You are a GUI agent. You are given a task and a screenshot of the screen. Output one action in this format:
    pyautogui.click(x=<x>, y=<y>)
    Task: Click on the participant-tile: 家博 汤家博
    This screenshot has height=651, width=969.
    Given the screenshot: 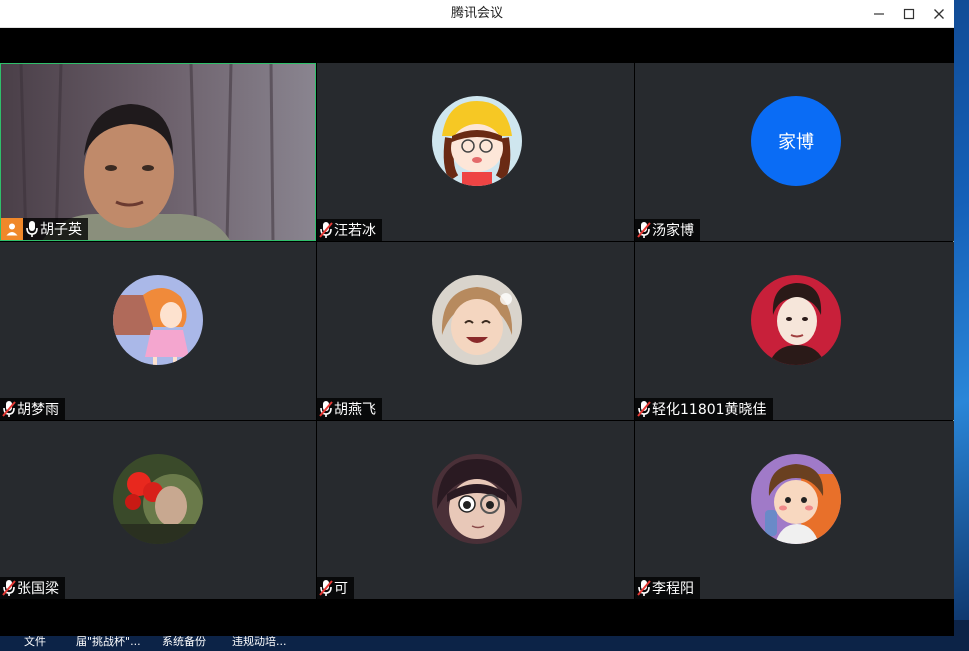 What is the action you would take?
    pyautogui.click(x=794, y=152)
    